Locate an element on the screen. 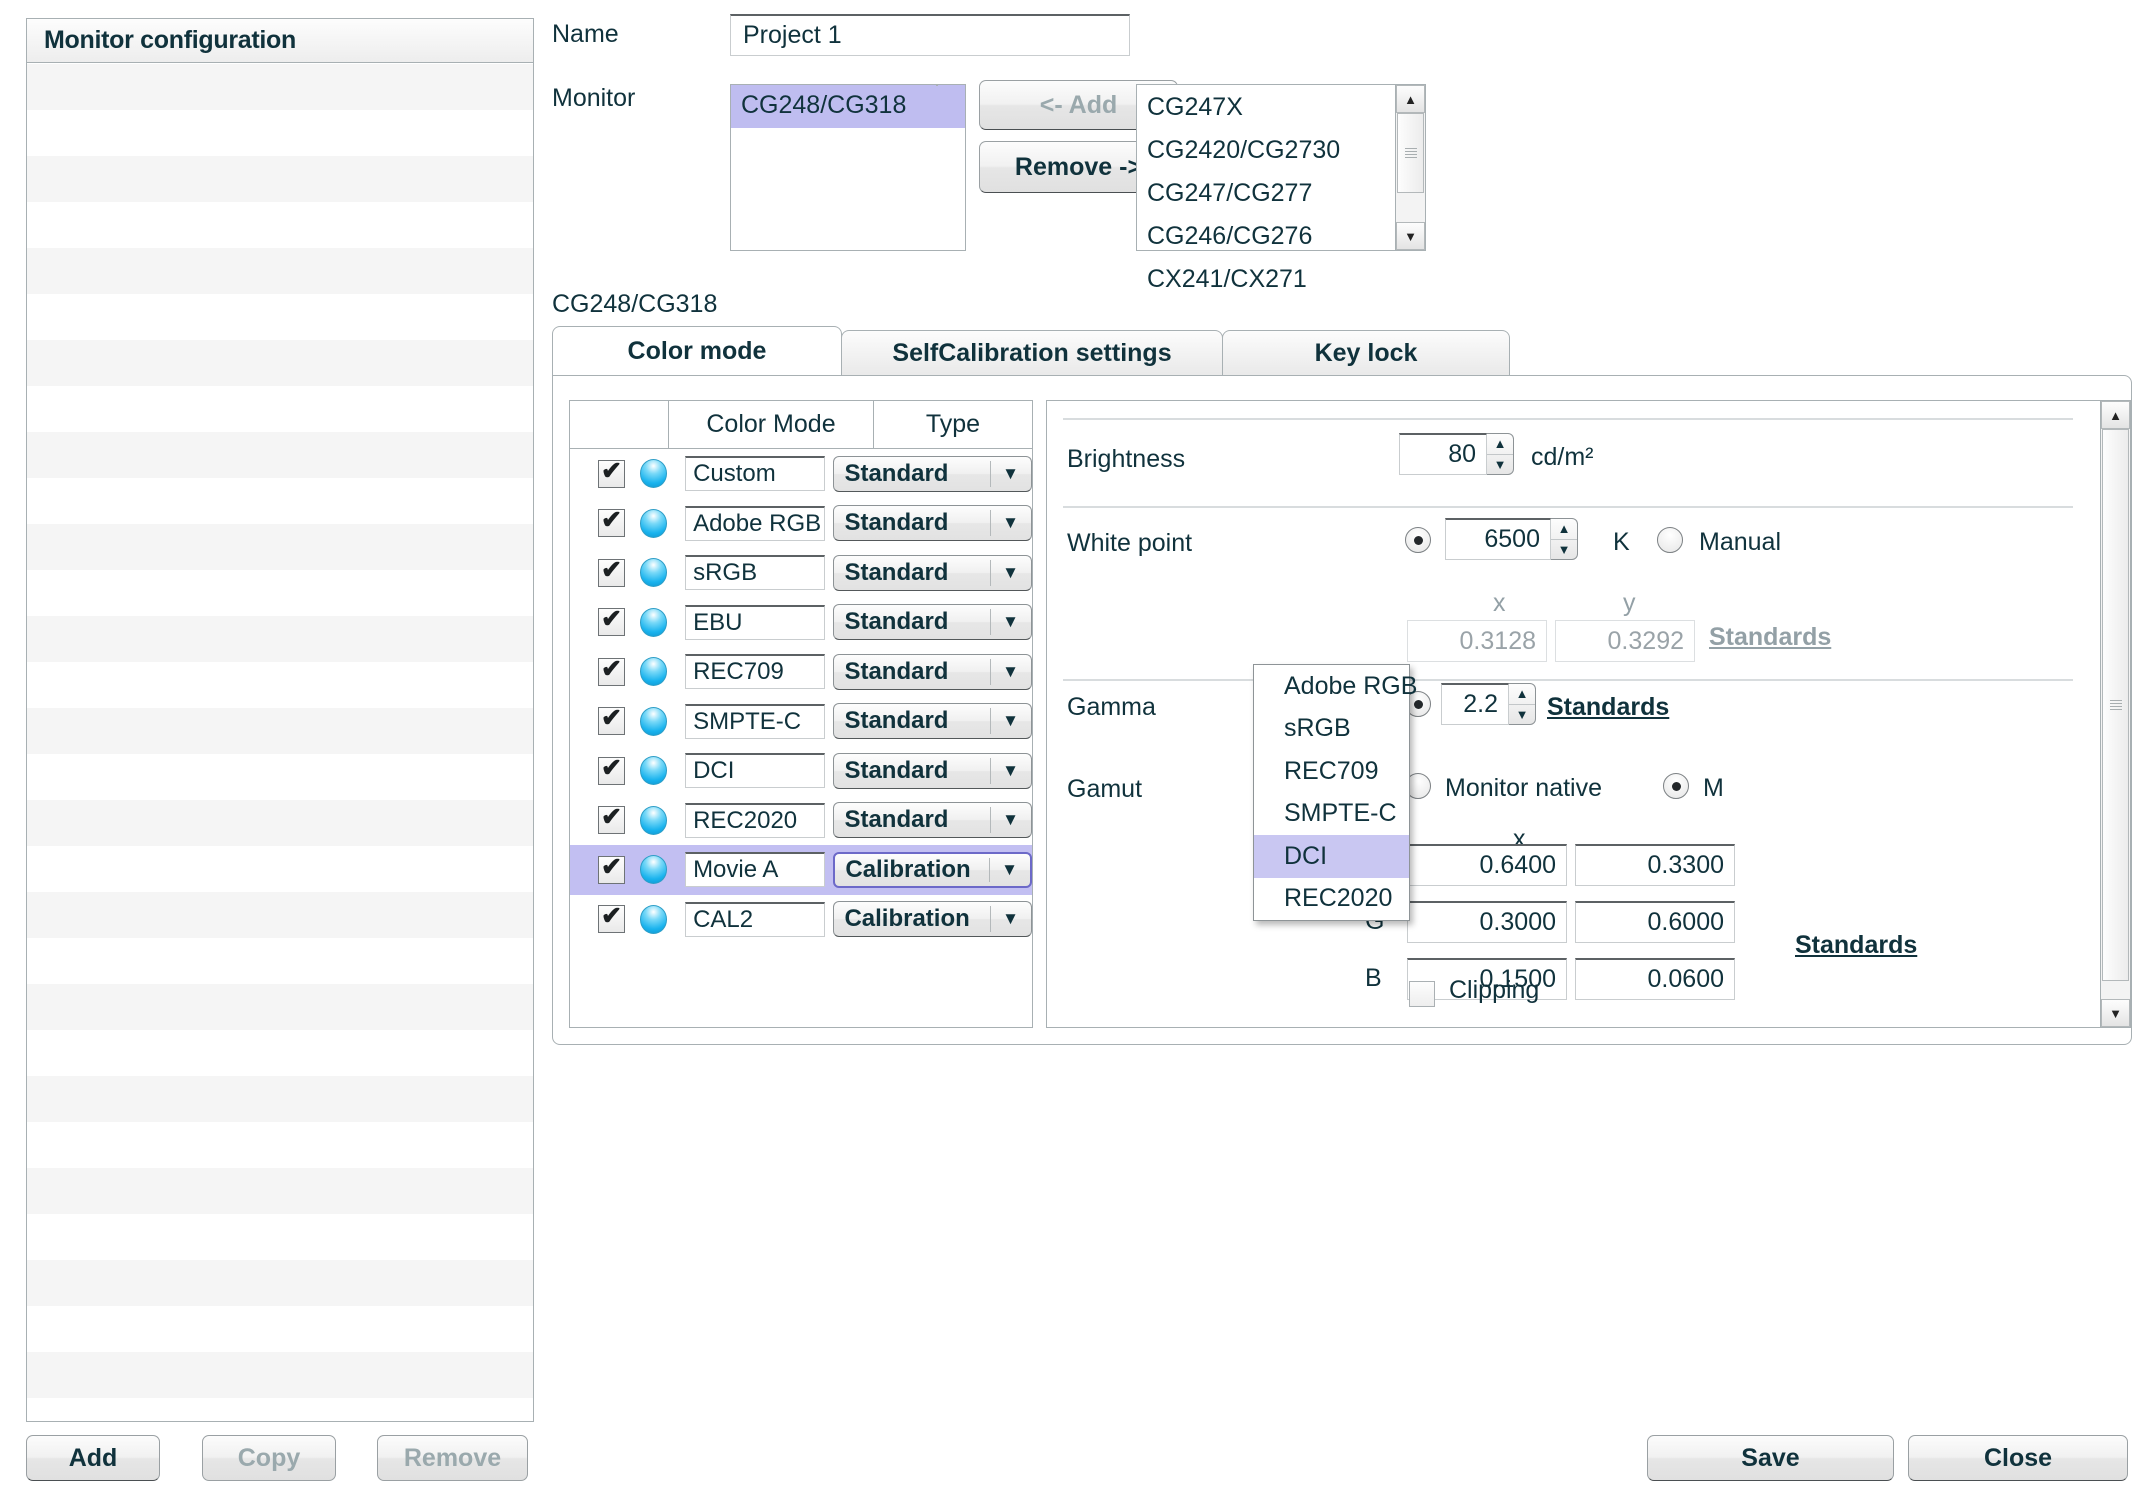 This screenshot has height=1491, width=2151. gamma-stepper: ▲ ▼ is located at coordinates (1522, 704).